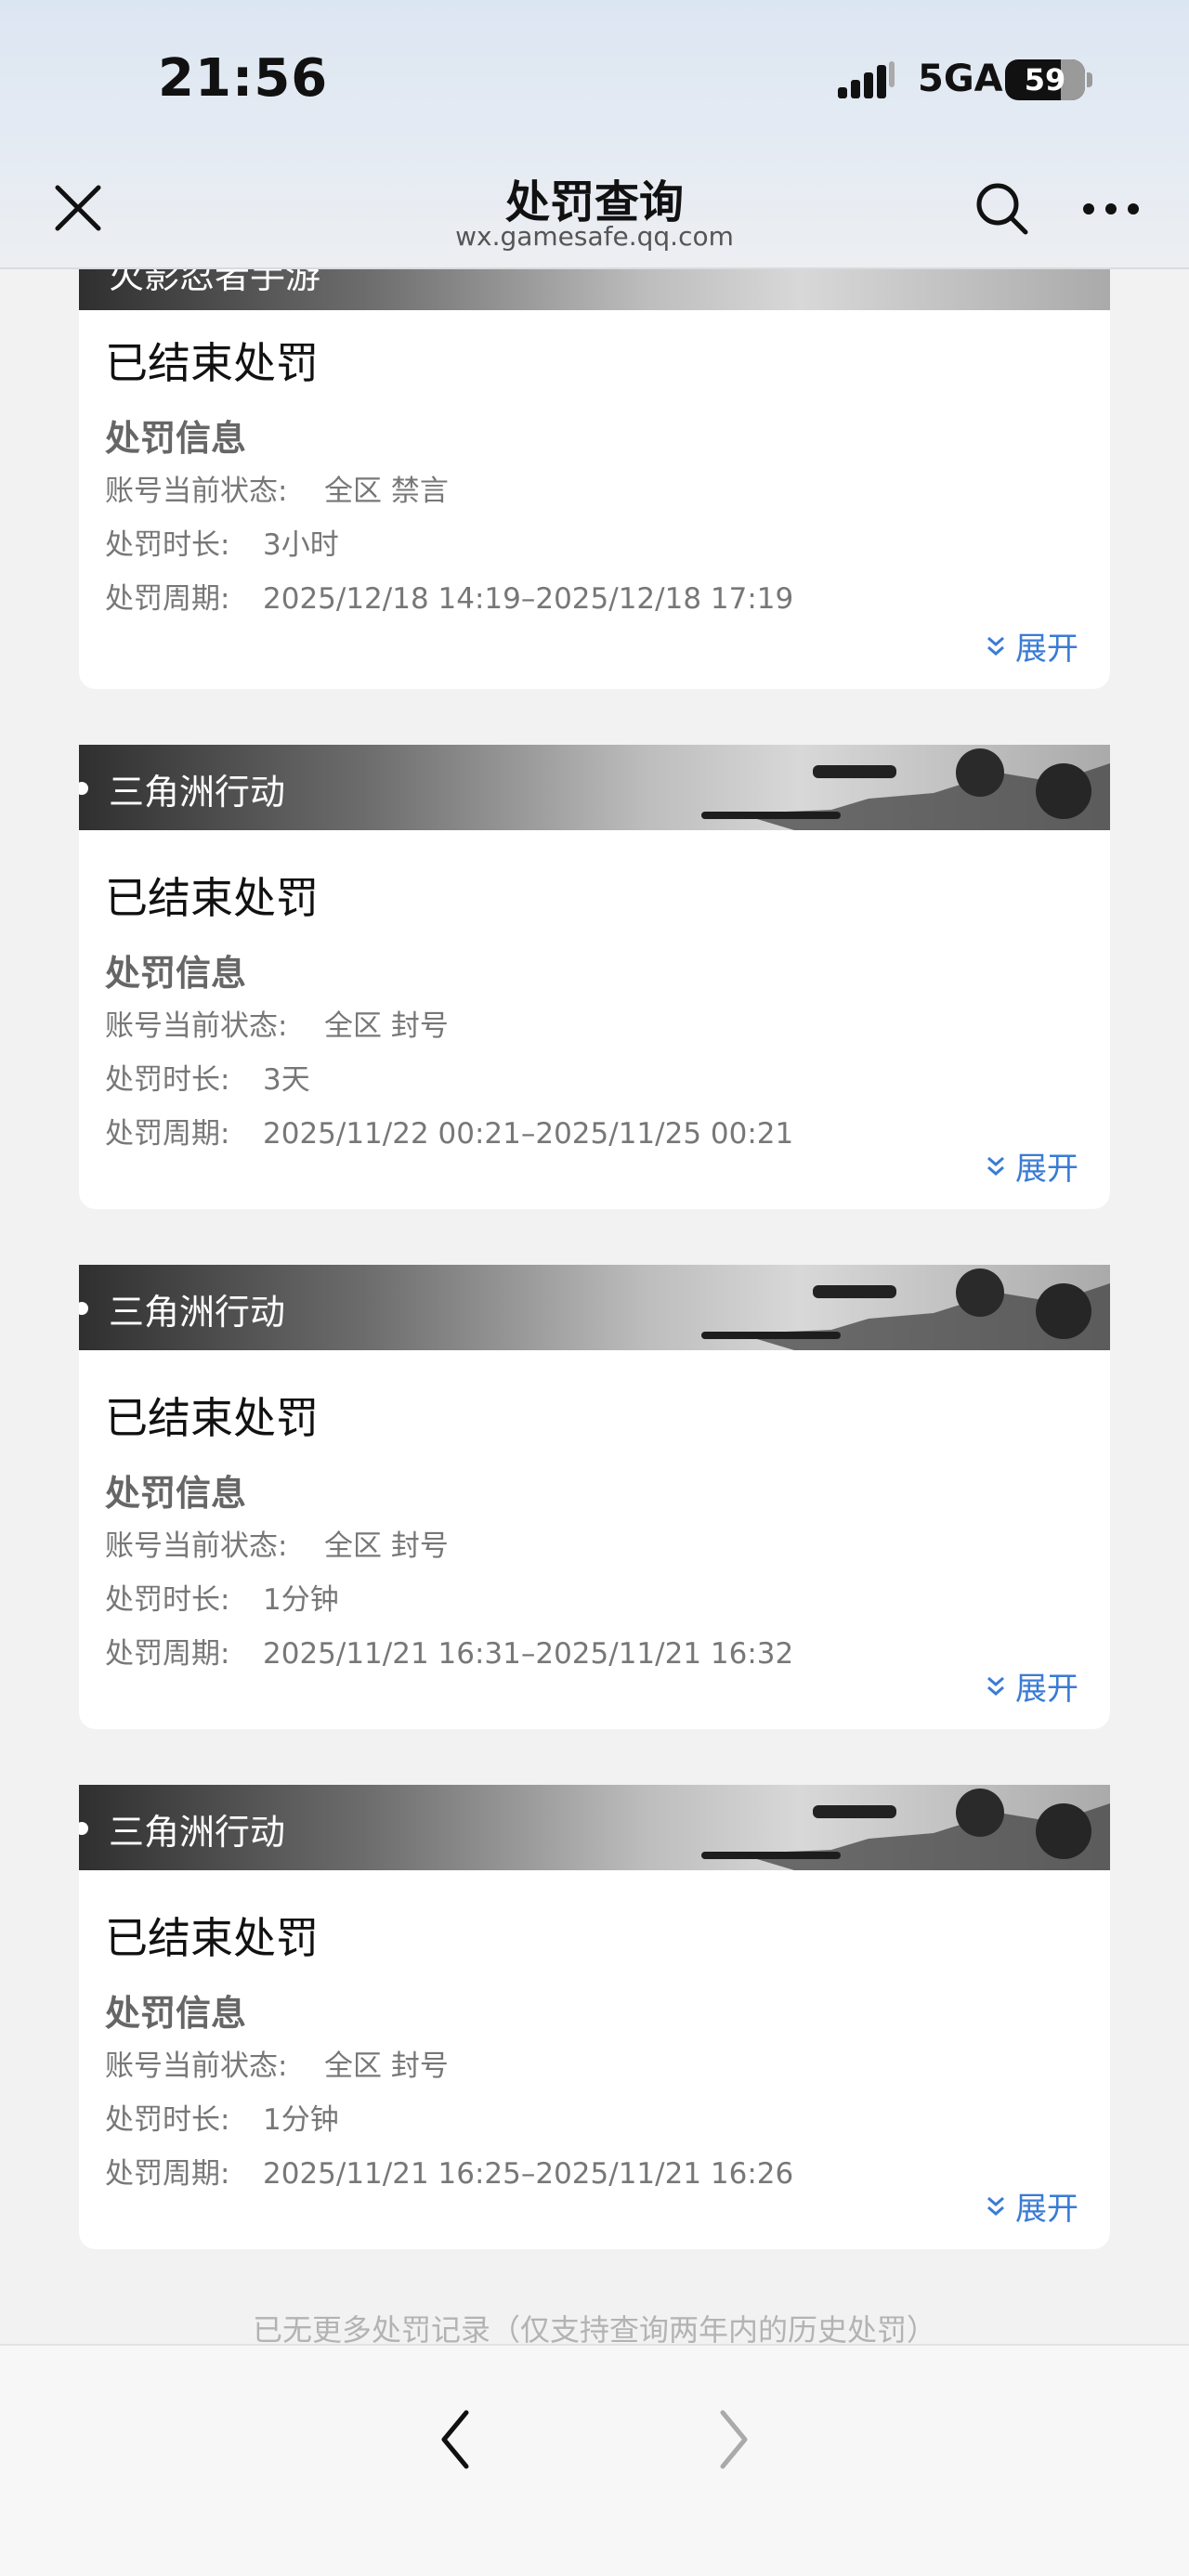  Describe the element at coordinates (734, 2440) in the screenshot. I see `forward-chevron-icon` at that location.